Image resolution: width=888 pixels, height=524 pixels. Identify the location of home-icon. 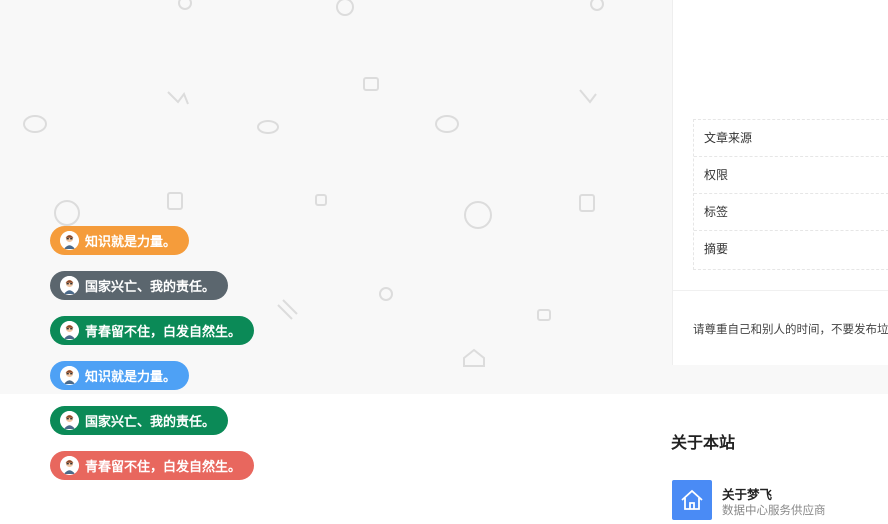
(692, 500).